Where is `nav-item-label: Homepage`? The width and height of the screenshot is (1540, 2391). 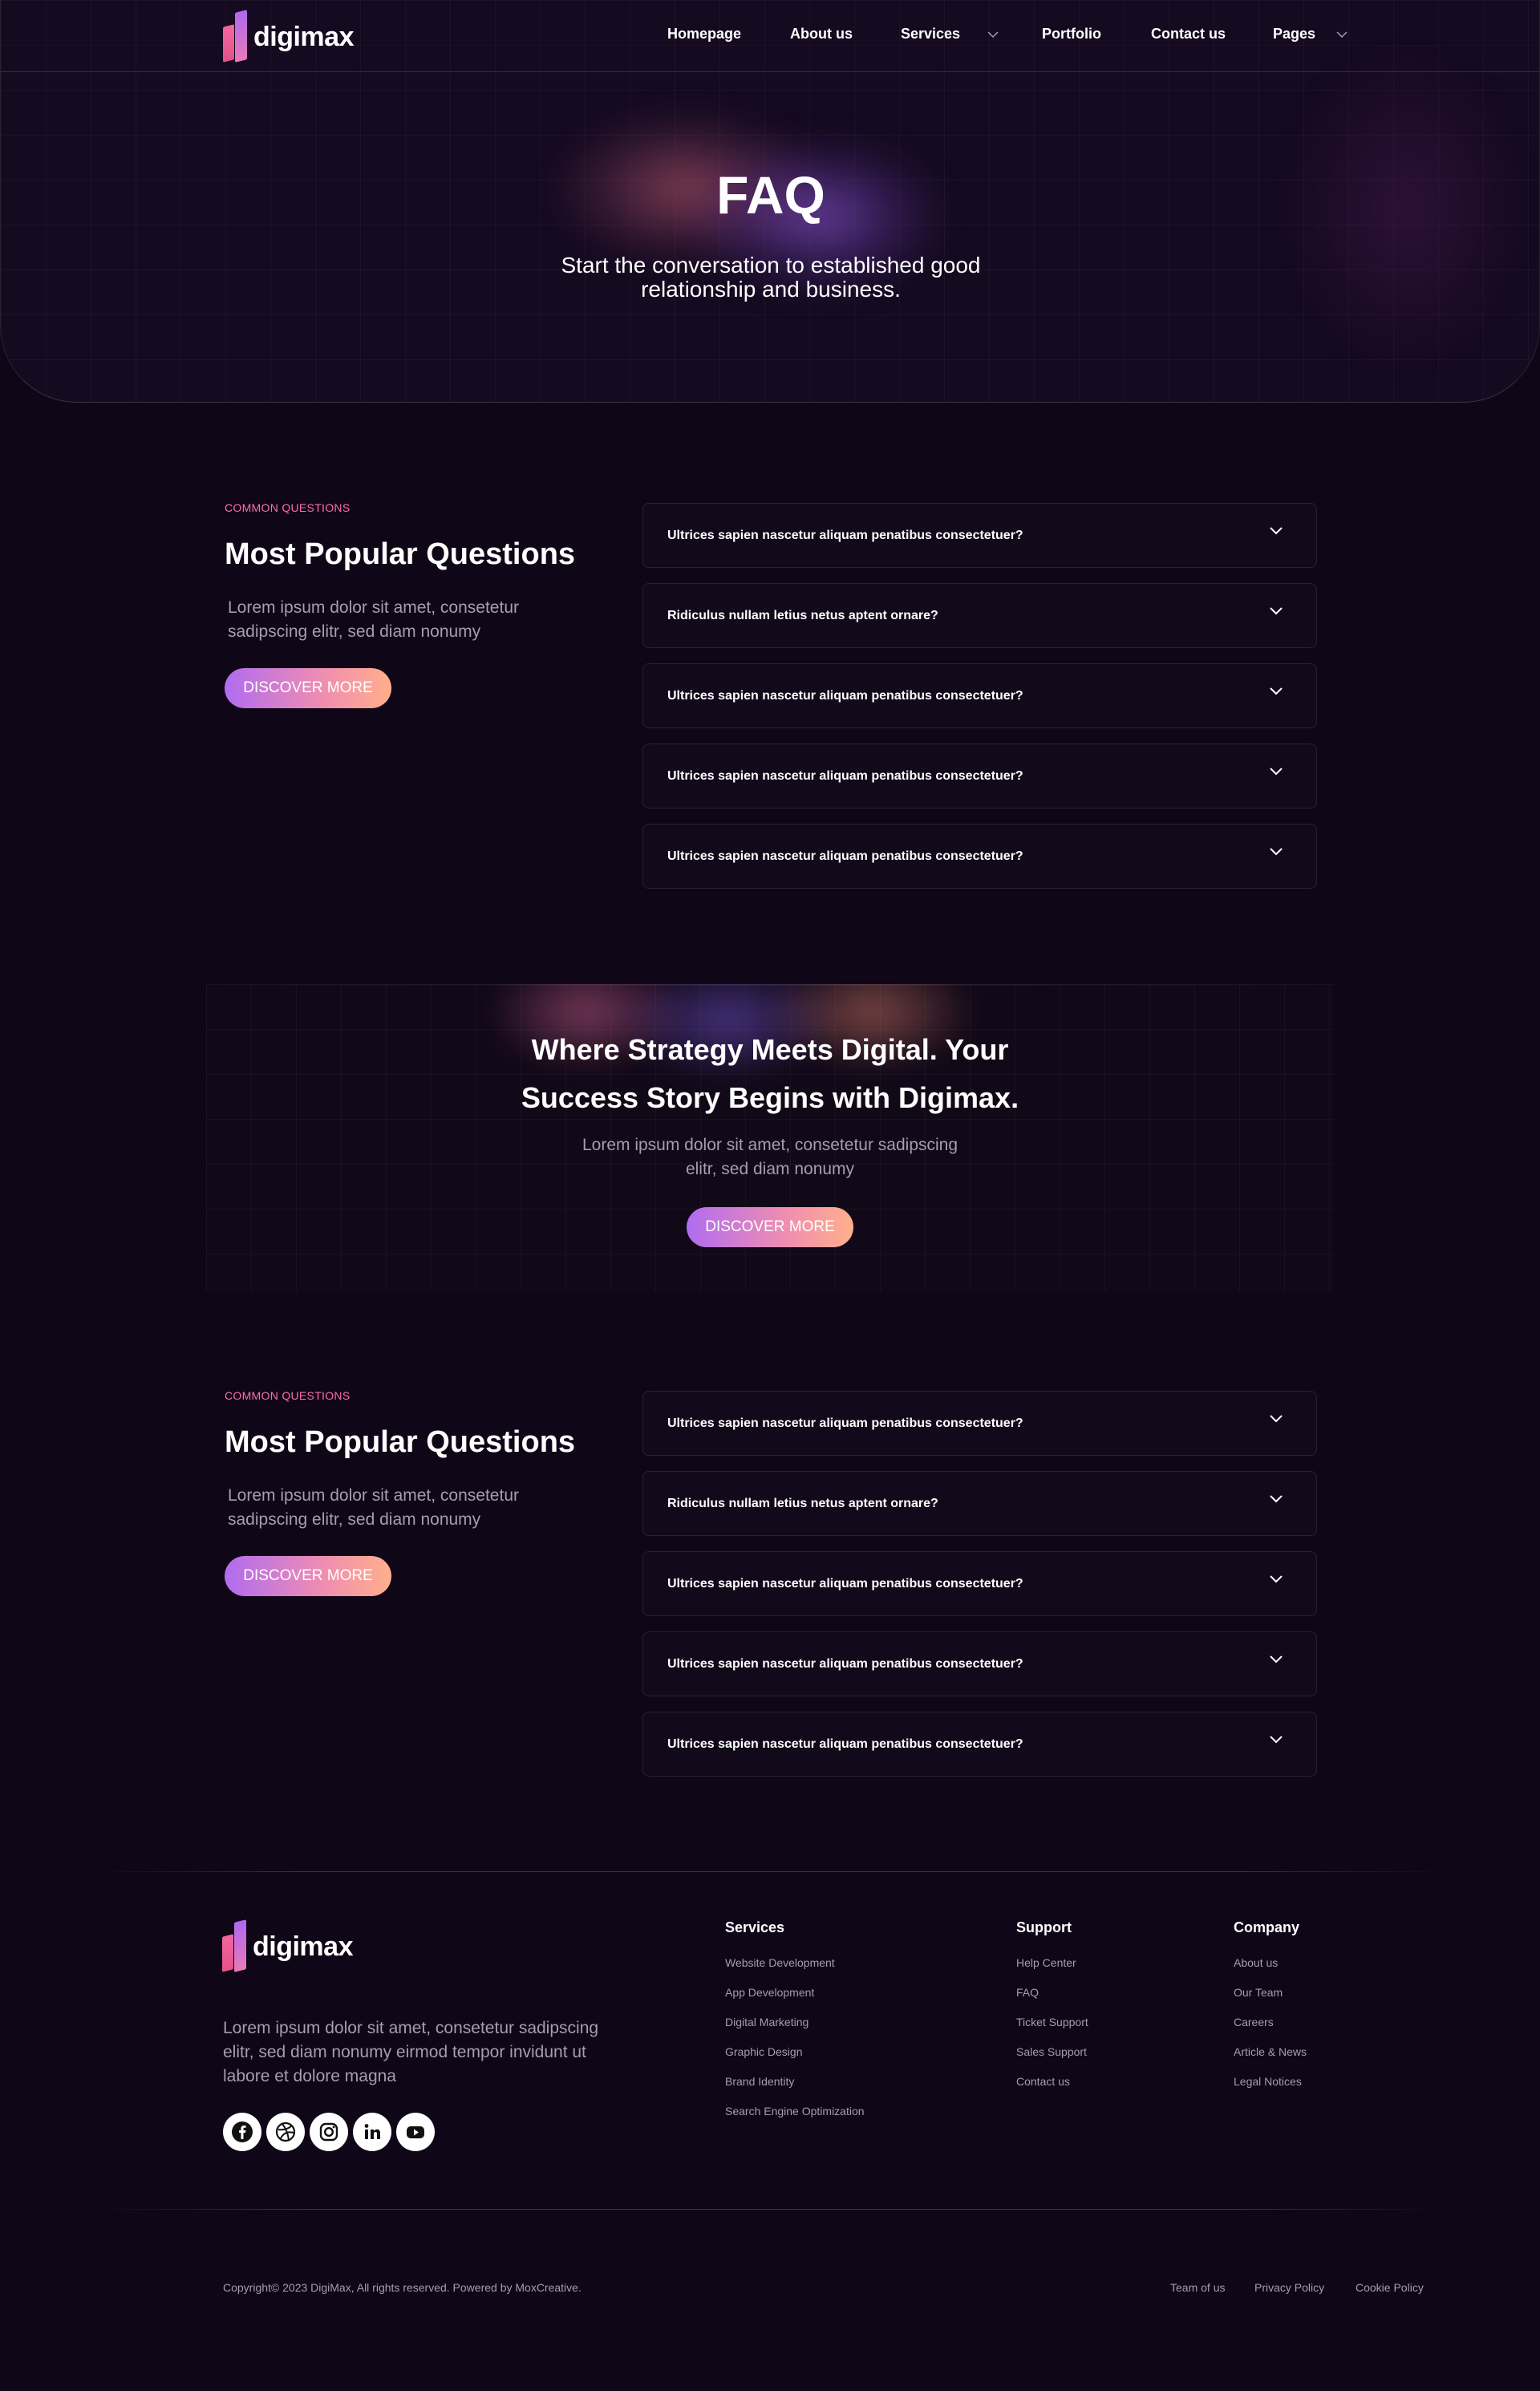
nav-item-label: Homepage is located at coordinates (704, 34).